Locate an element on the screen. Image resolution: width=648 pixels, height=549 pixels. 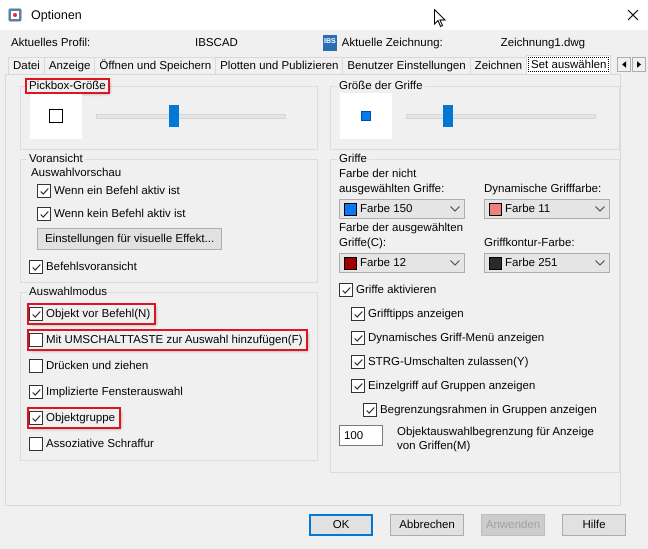
checkbox-label: Mit UMSCHALTTASTE zur Auswahl hinzufügen(F) is located at coordinates (174, 340).